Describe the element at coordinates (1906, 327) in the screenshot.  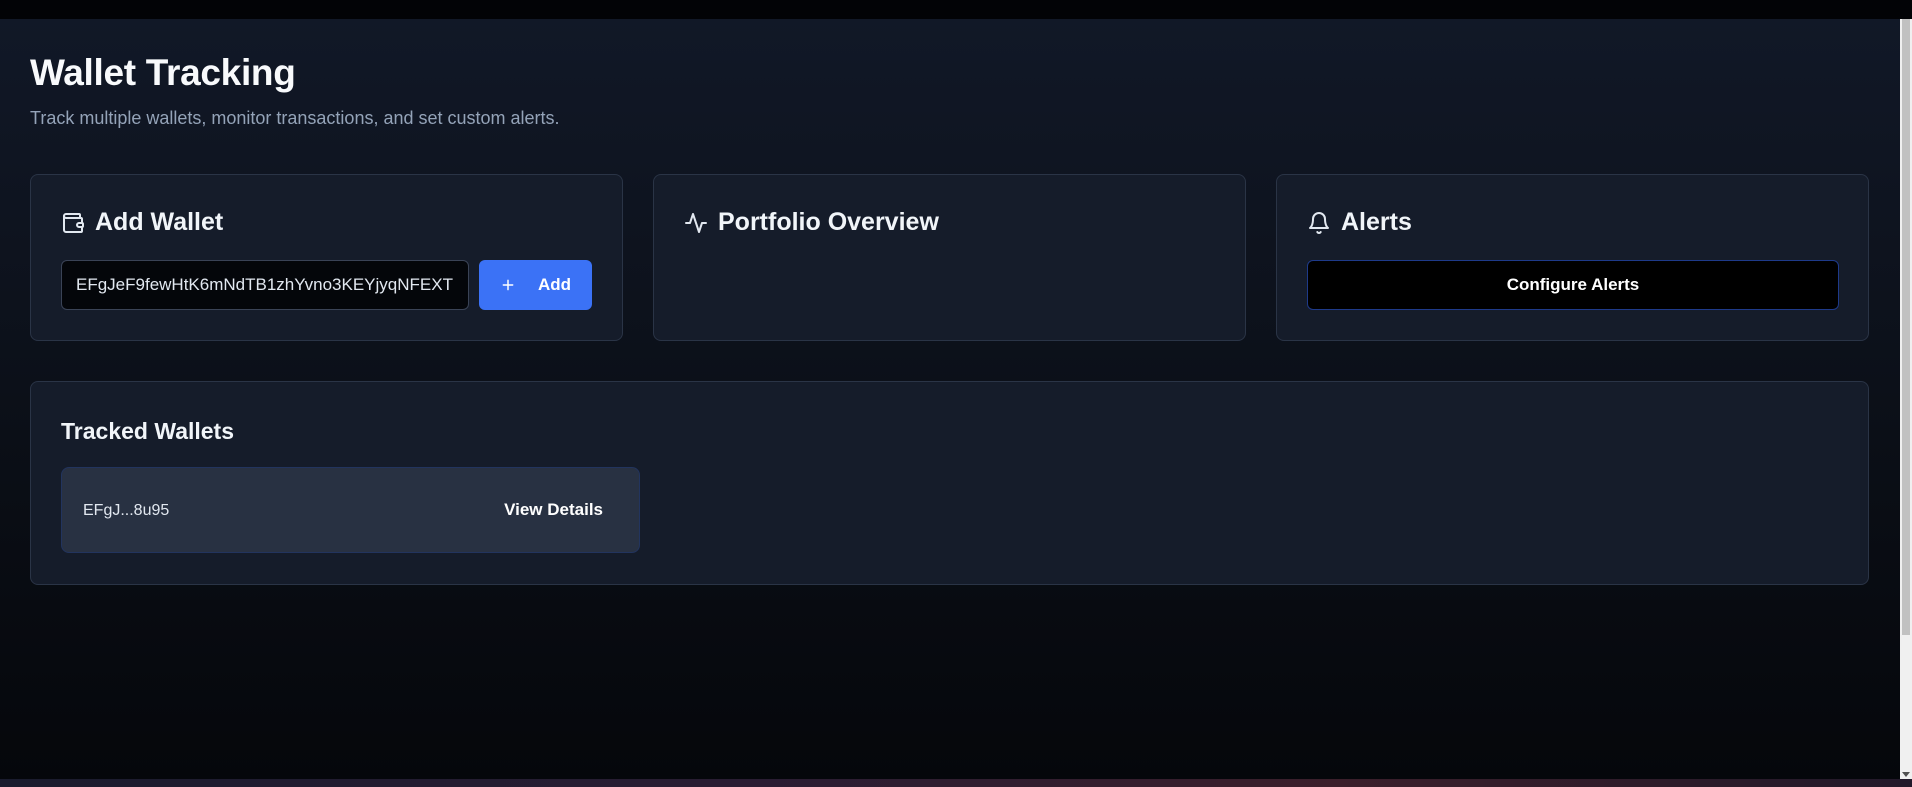
I see `scrollbar-thumb` at that location.